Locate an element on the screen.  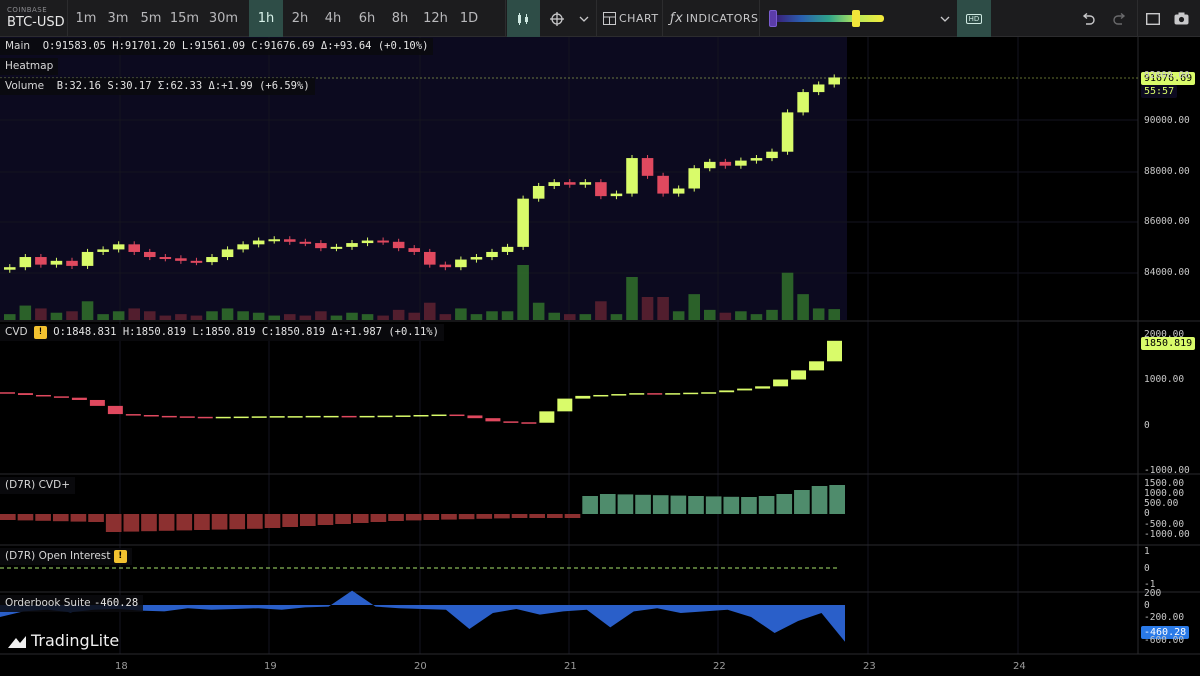
undo-icon is located at coordinates (1088, 18).